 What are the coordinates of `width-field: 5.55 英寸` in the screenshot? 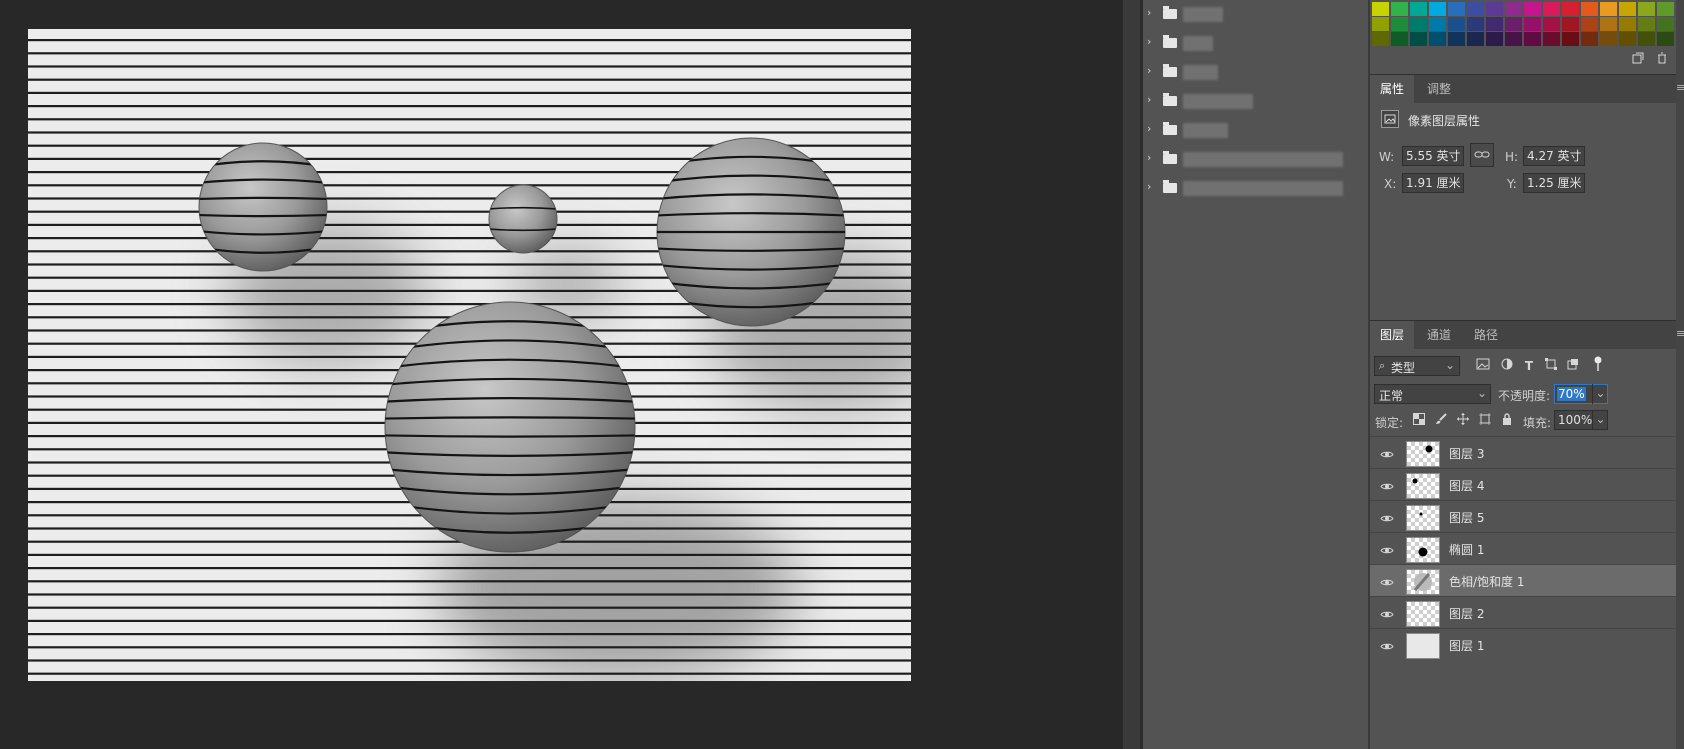 It's located at (1433, 156).